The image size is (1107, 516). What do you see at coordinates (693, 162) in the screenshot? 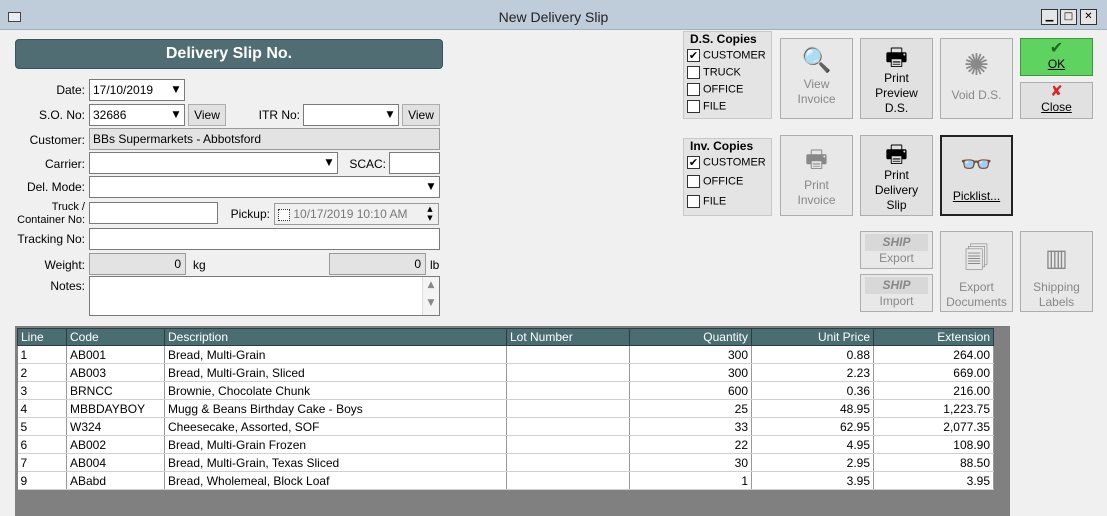
I see `checkbox-icon: ✔` at bounding box center [693, 162].